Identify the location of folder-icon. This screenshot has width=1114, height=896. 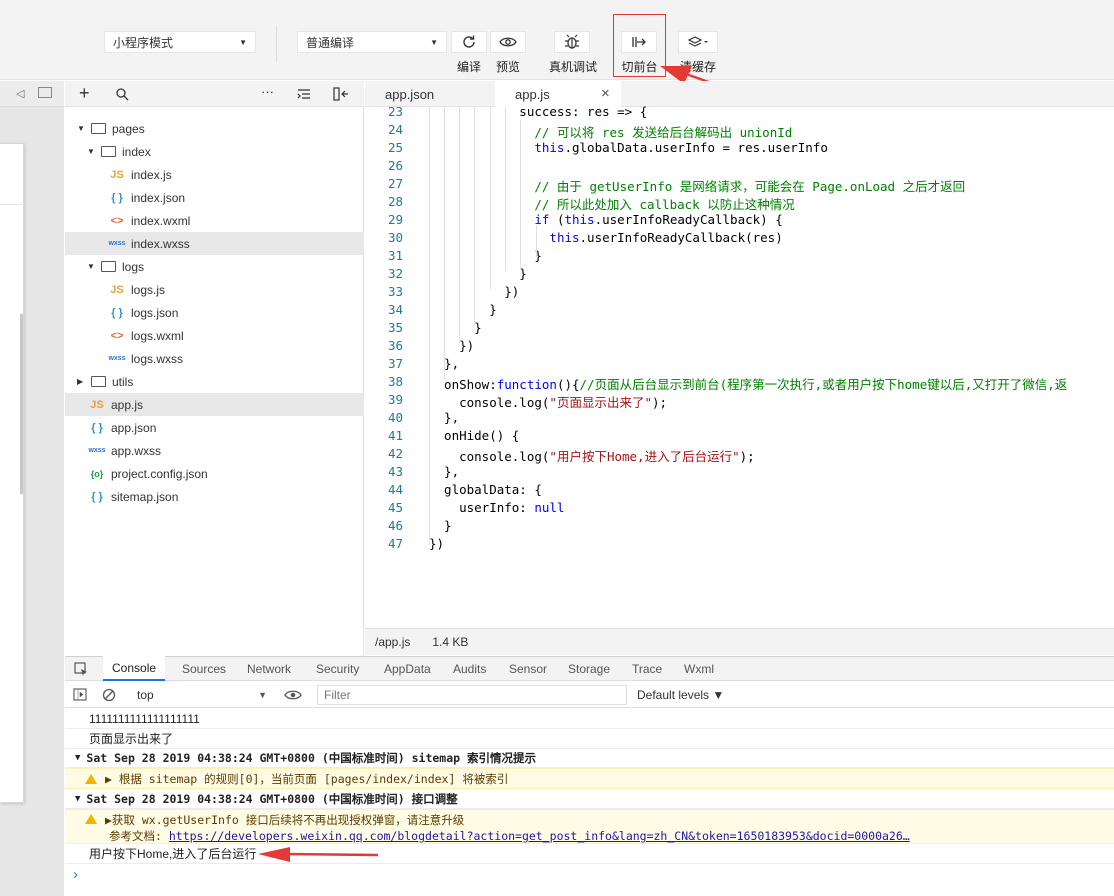
(98, 381).